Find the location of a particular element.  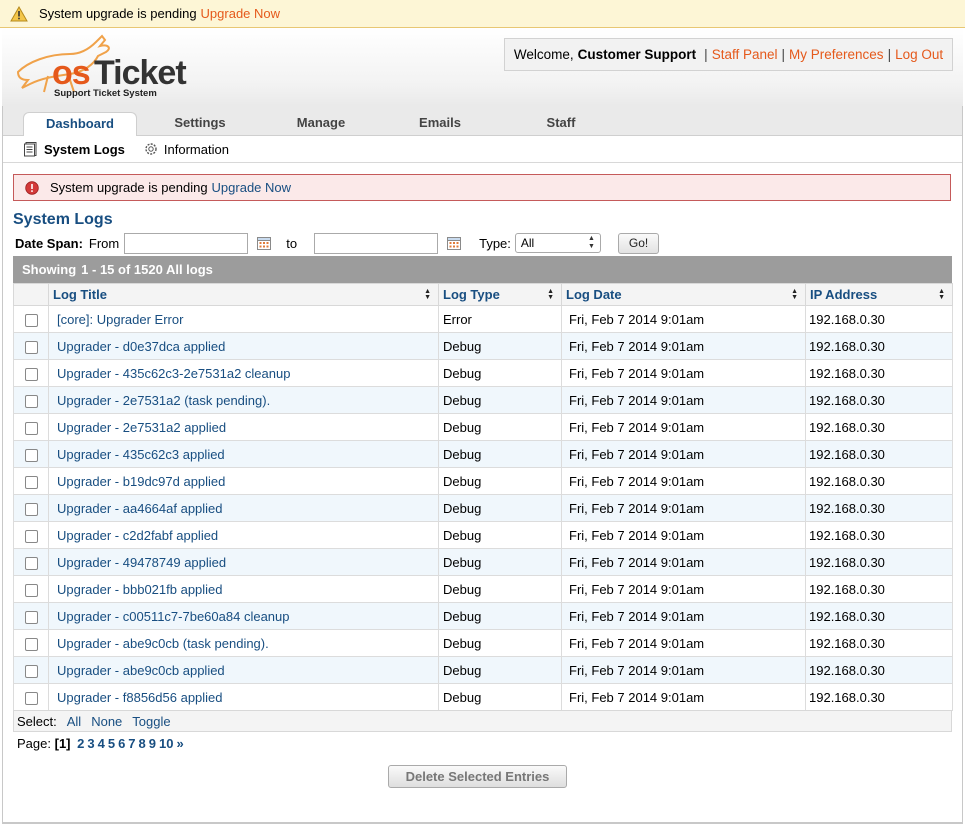

log-title-link: Upgrader - f8856d56 applied is located at coordinates (140, 697).